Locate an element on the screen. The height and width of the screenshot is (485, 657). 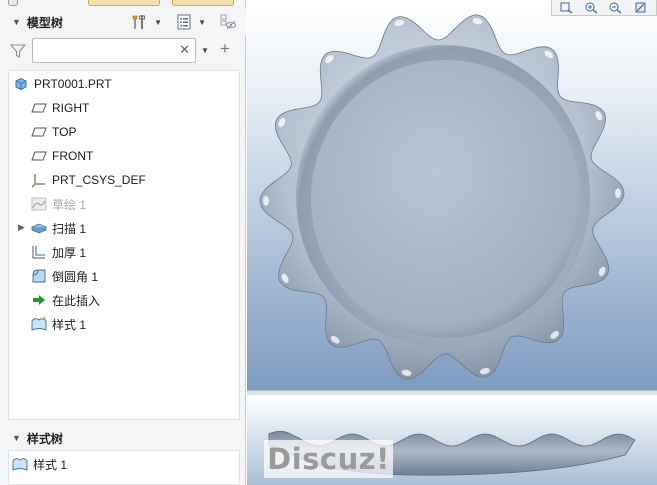
tree-item-datum-top: TOP is located at coordinates (53, 132).